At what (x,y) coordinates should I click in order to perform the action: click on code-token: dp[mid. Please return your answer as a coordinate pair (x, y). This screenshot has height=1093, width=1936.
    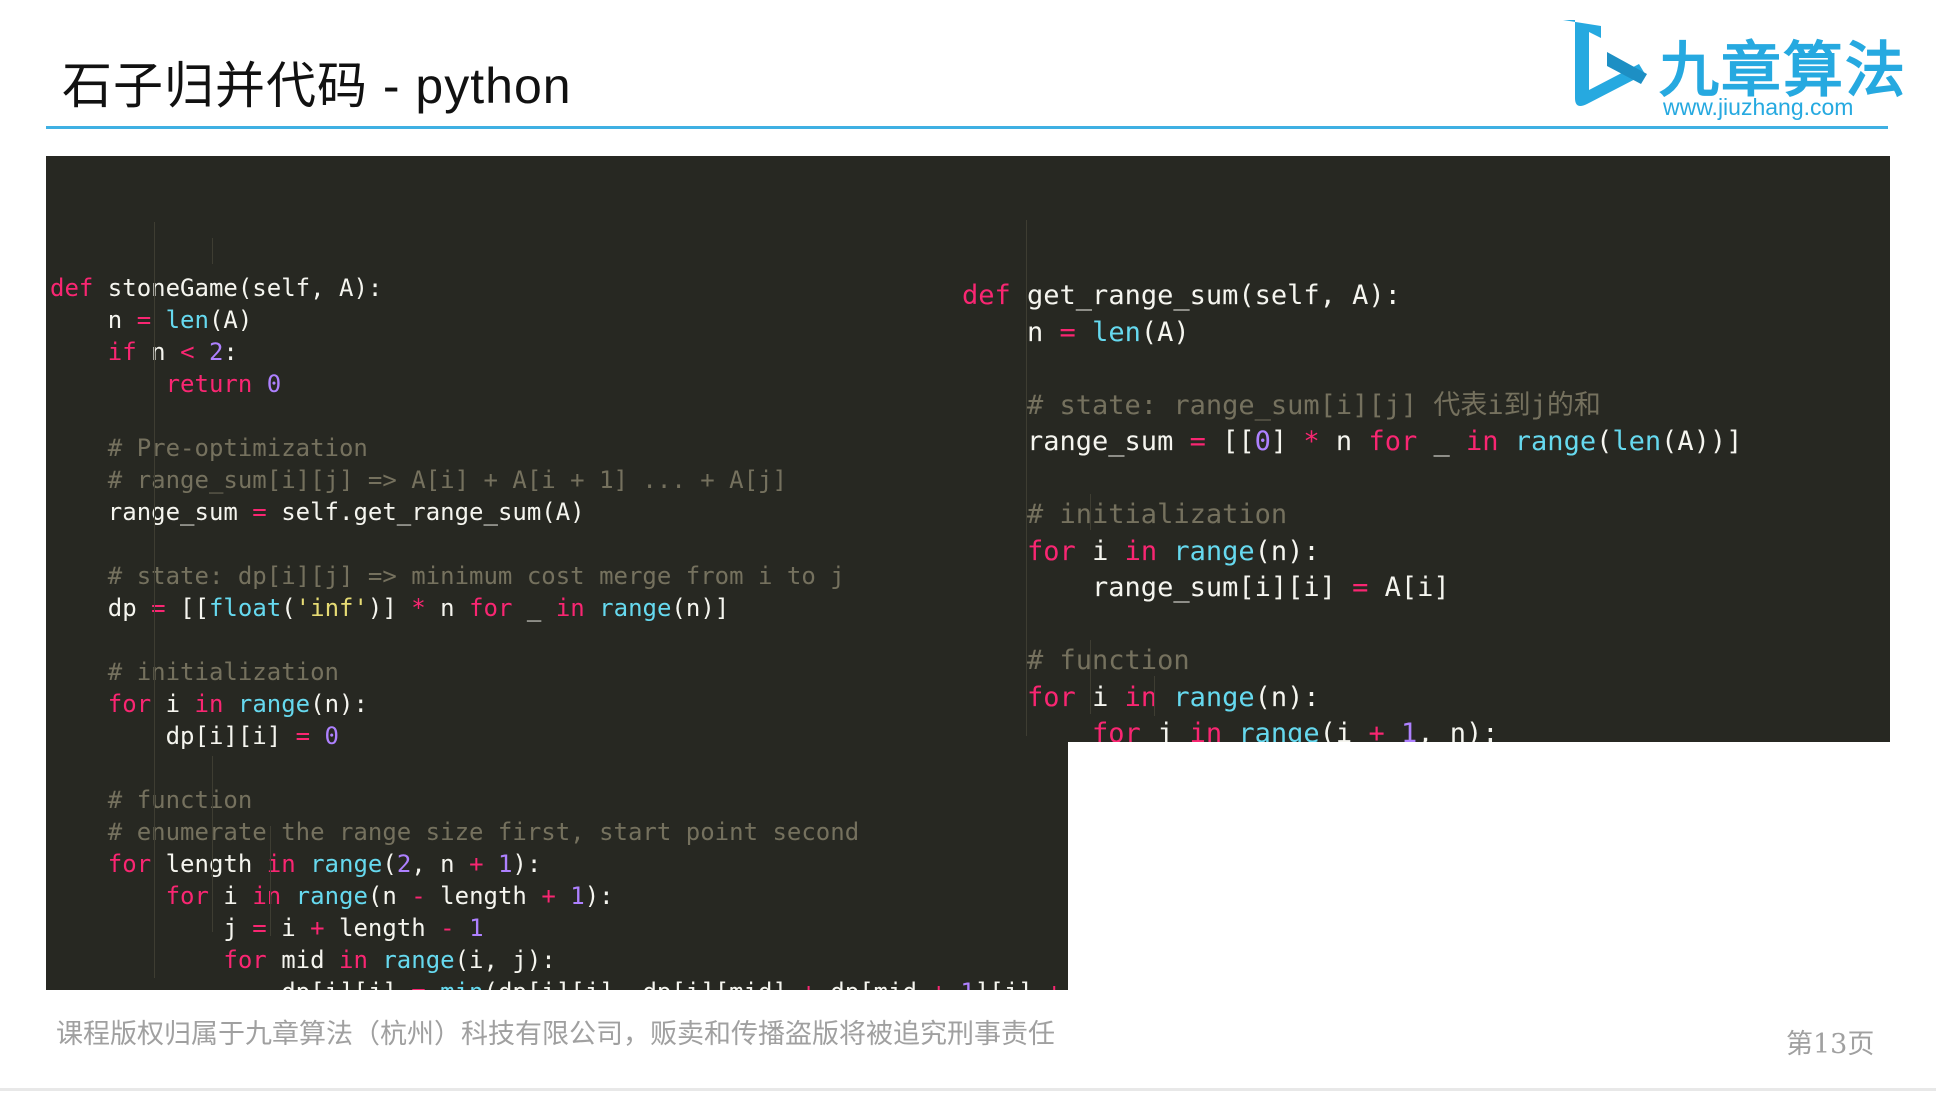
    Looking at the image, I should click on (874, 984).